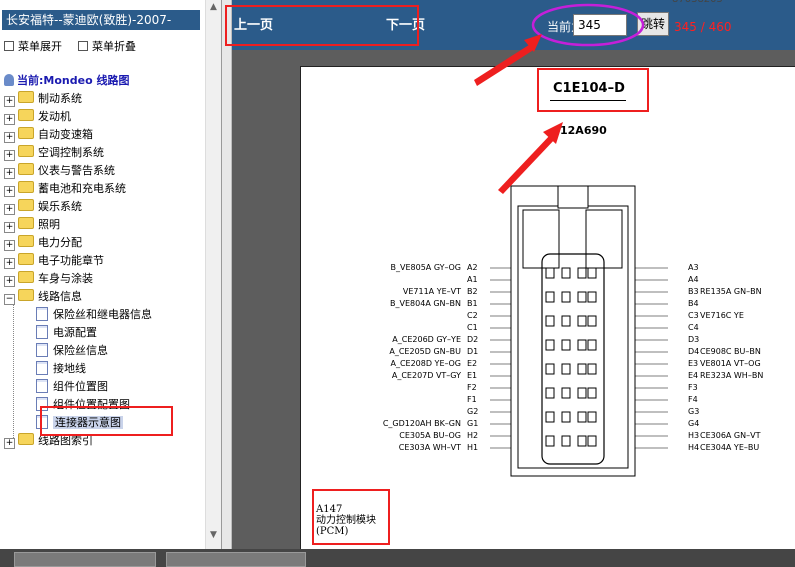 Image resolution: width=795 pixels, height=567 pixels. Describe the element at coordinates (107, 46) in the screenshot. I see `collapse-all-button: 菜单折叠` at that location.